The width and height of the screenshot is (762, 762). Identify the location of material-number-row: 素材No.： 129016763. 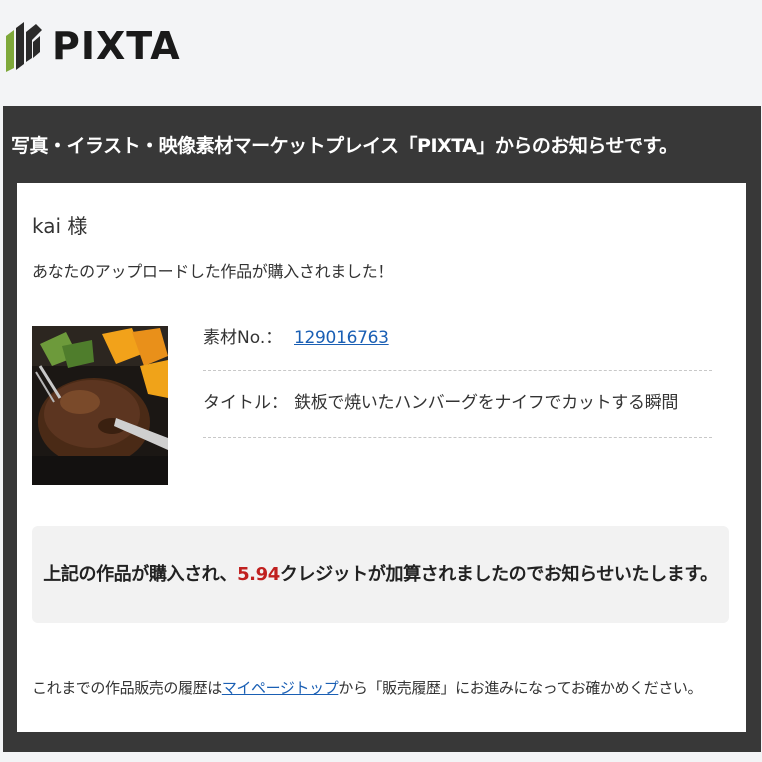
(457, 345).